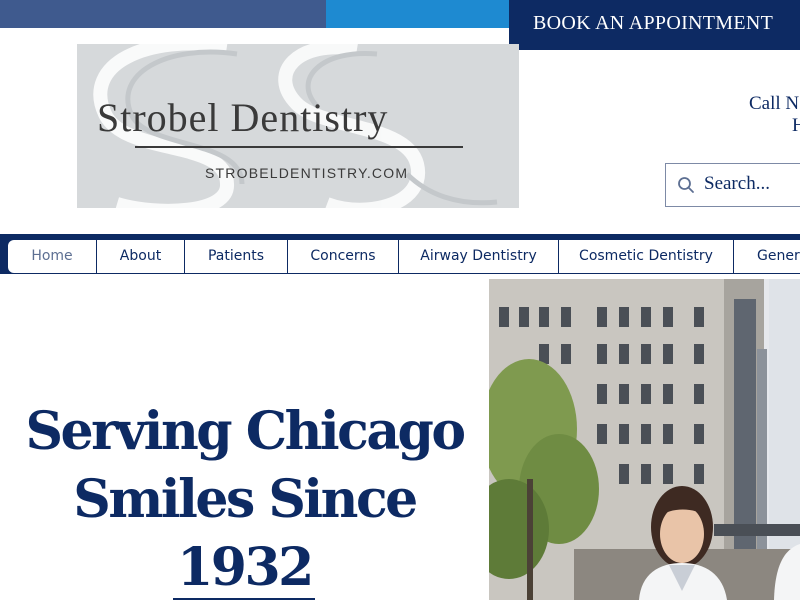 The height and width of the screenshot is (602, 800). Describe the element at coordinates (767, 256) in the screenshot. I see `nav-item-general: Genera` at that location.